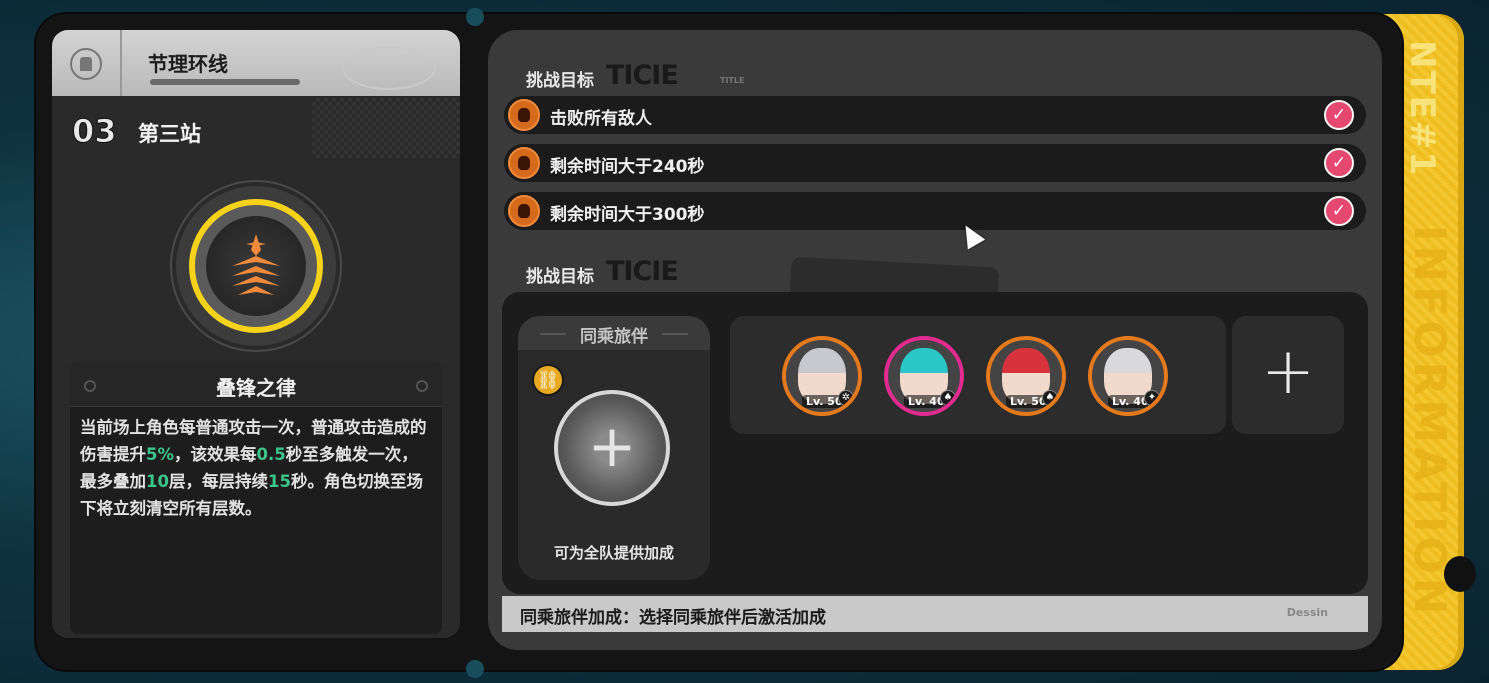  Describe the element at coordinates (95, 131) in the screenshot. I see `stage-number: 03` at that location.